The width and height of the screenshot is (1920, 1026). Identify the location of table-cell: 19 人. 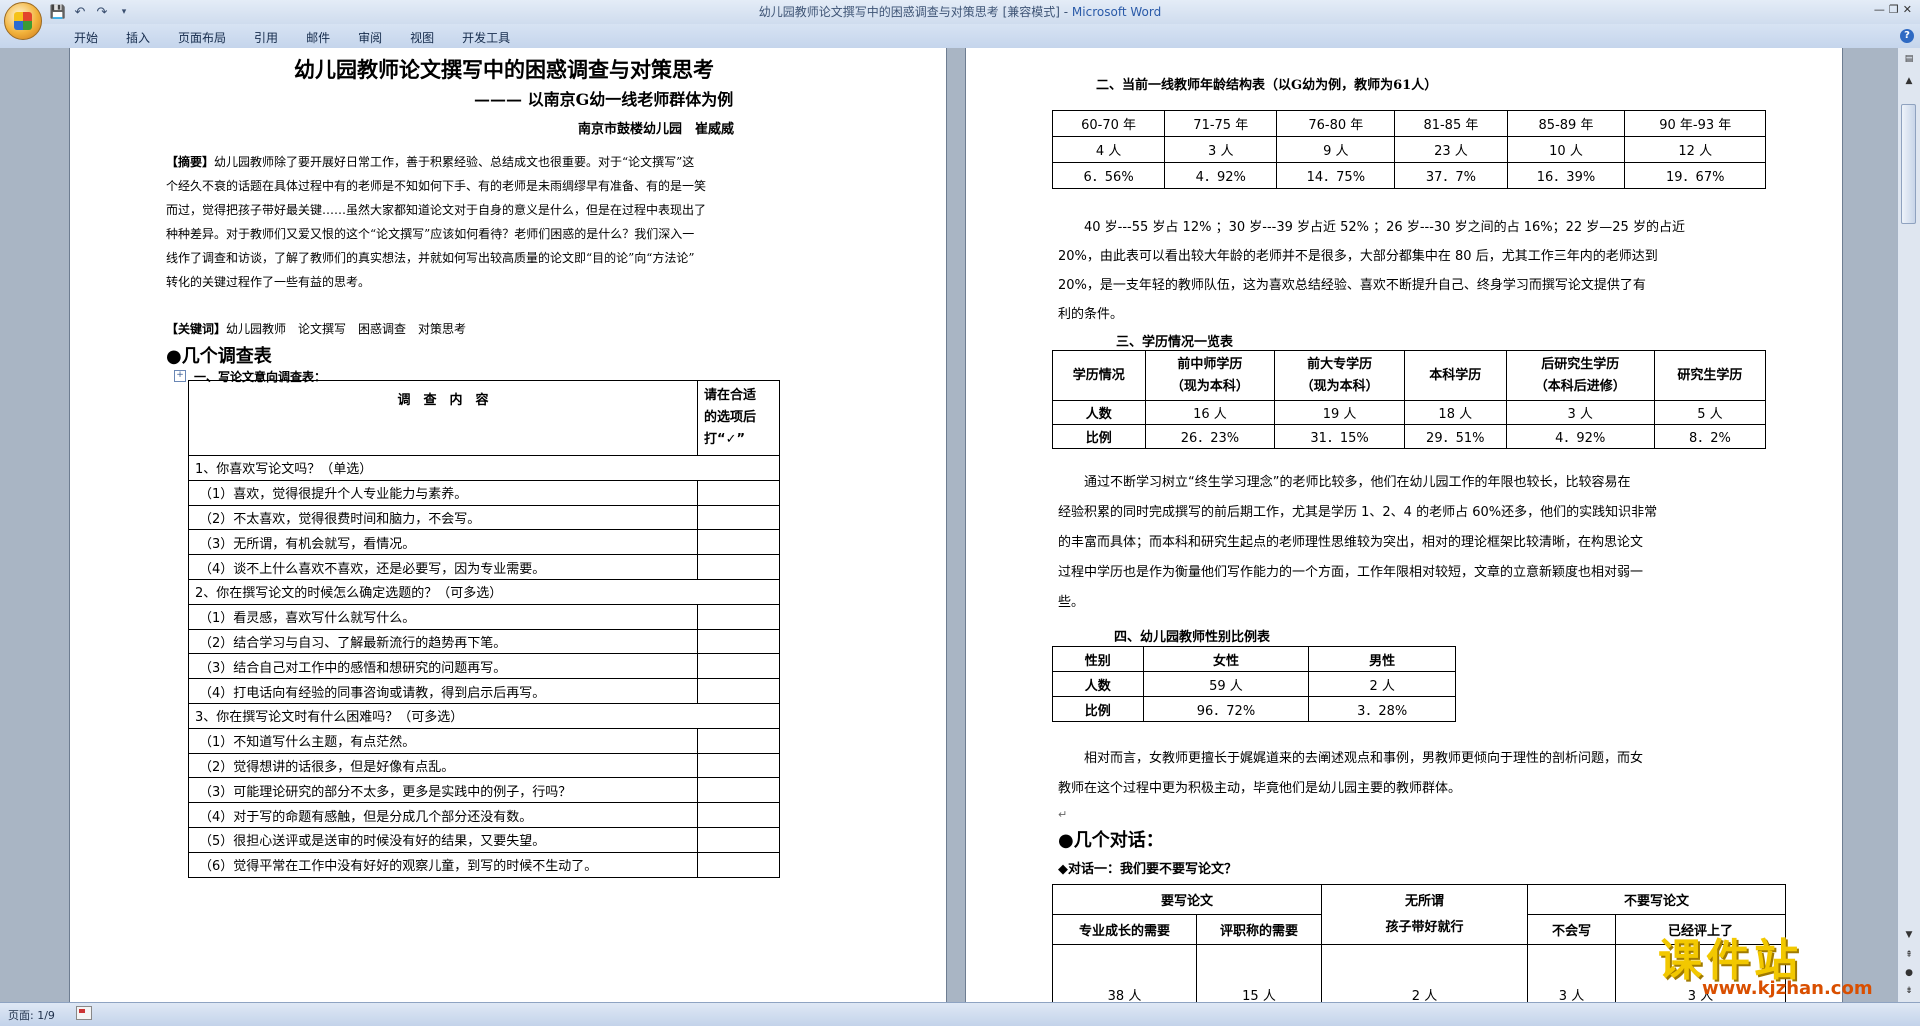
(1339, 412).